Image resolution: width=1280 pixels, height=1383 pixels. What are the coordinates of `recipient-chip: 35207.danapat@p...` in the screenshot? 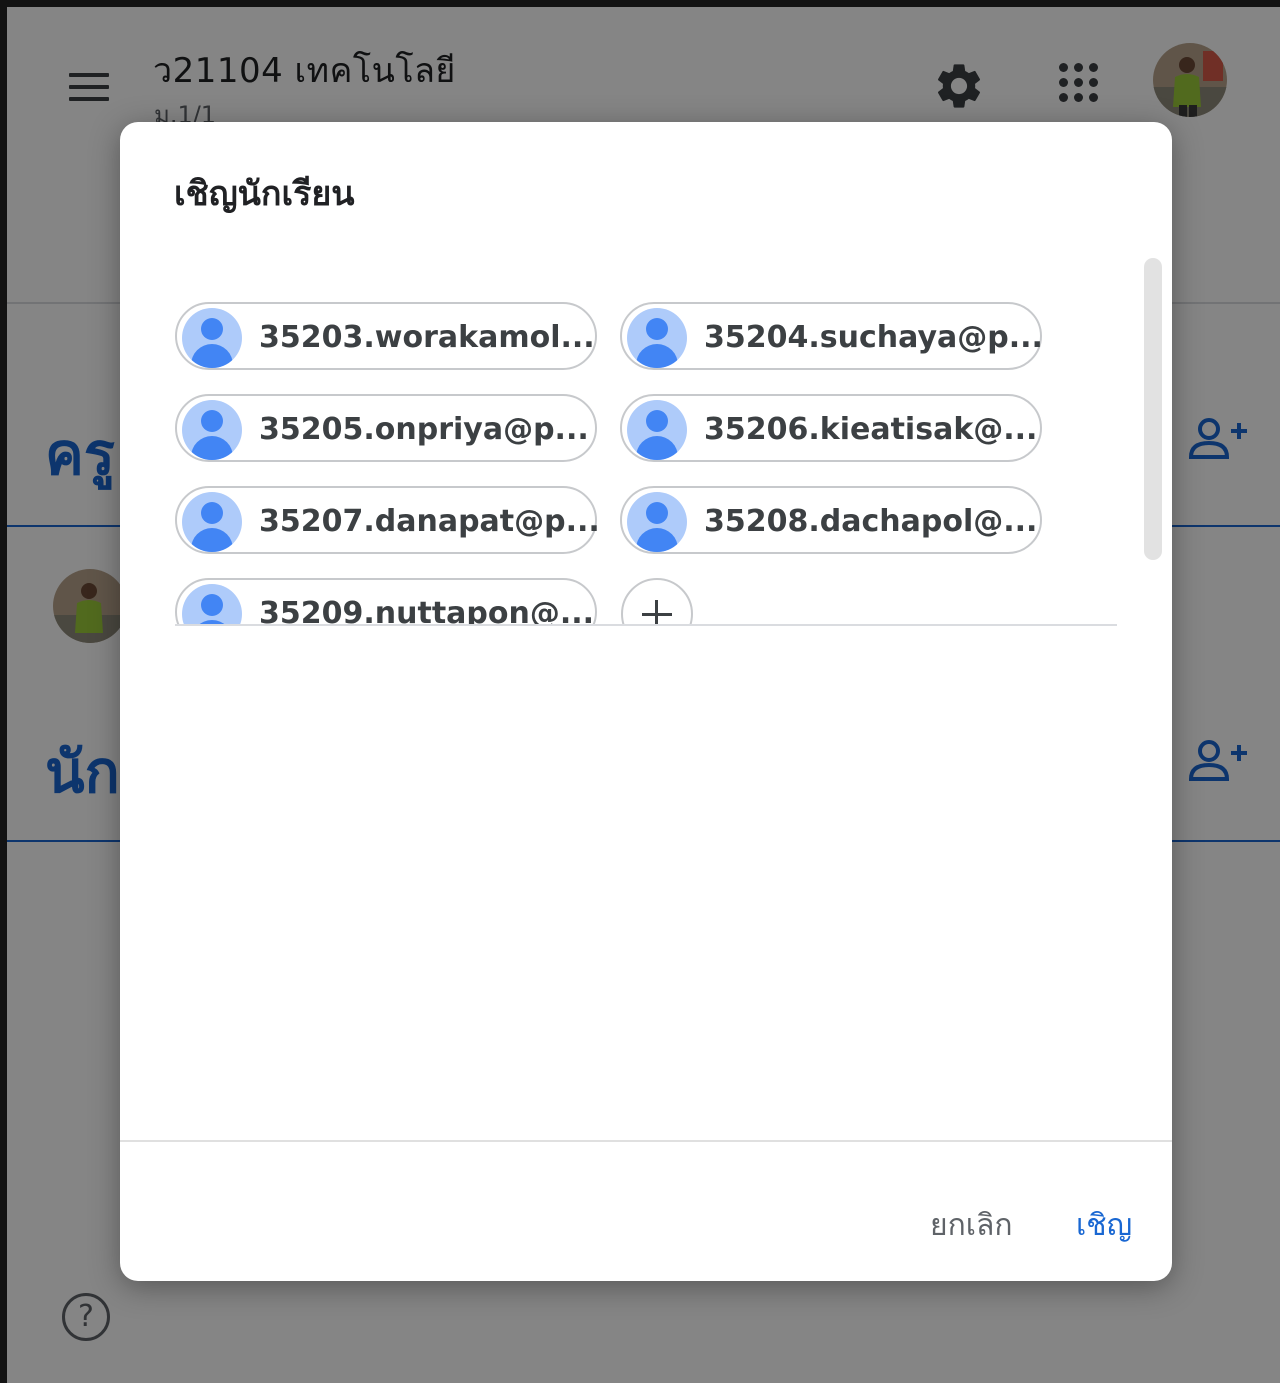 It's located at (387, 520).